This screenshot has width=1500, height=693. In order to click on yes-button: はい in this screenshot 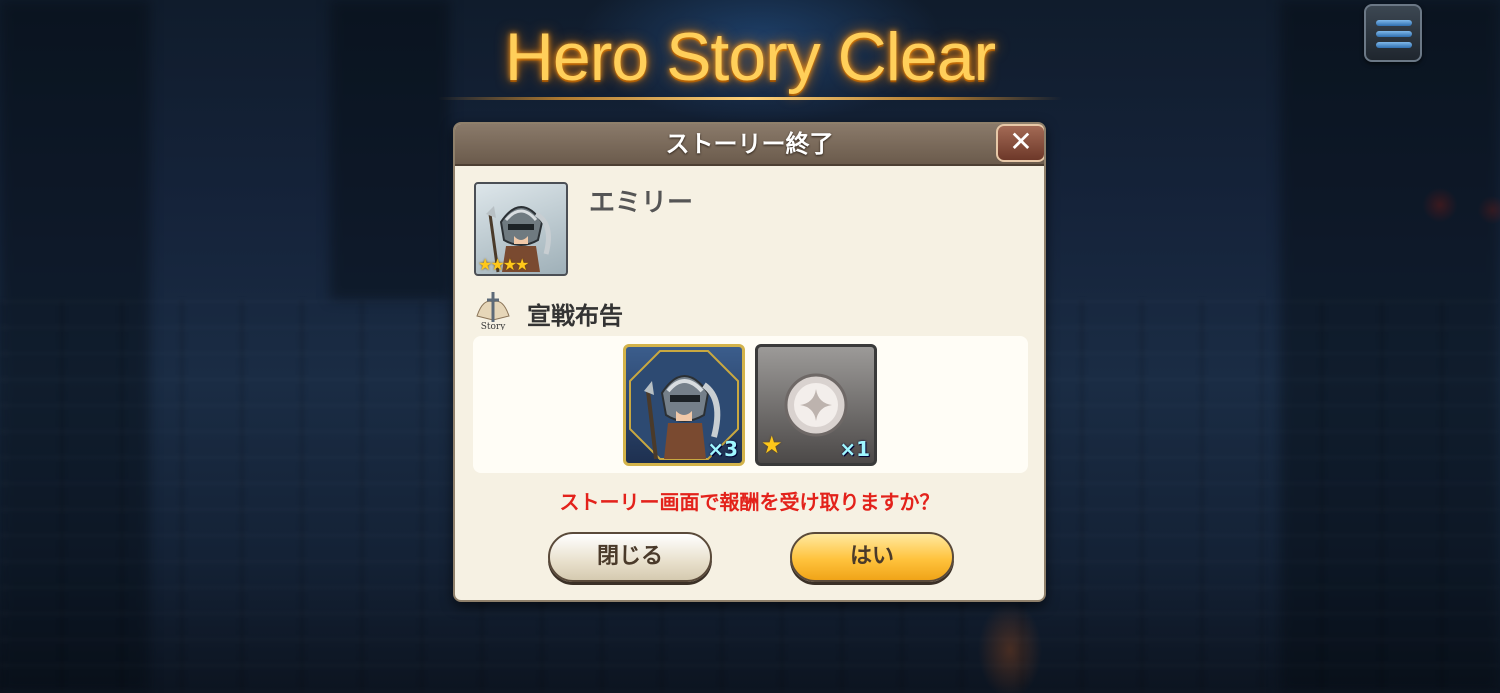, I will do `click(872, 557)`.